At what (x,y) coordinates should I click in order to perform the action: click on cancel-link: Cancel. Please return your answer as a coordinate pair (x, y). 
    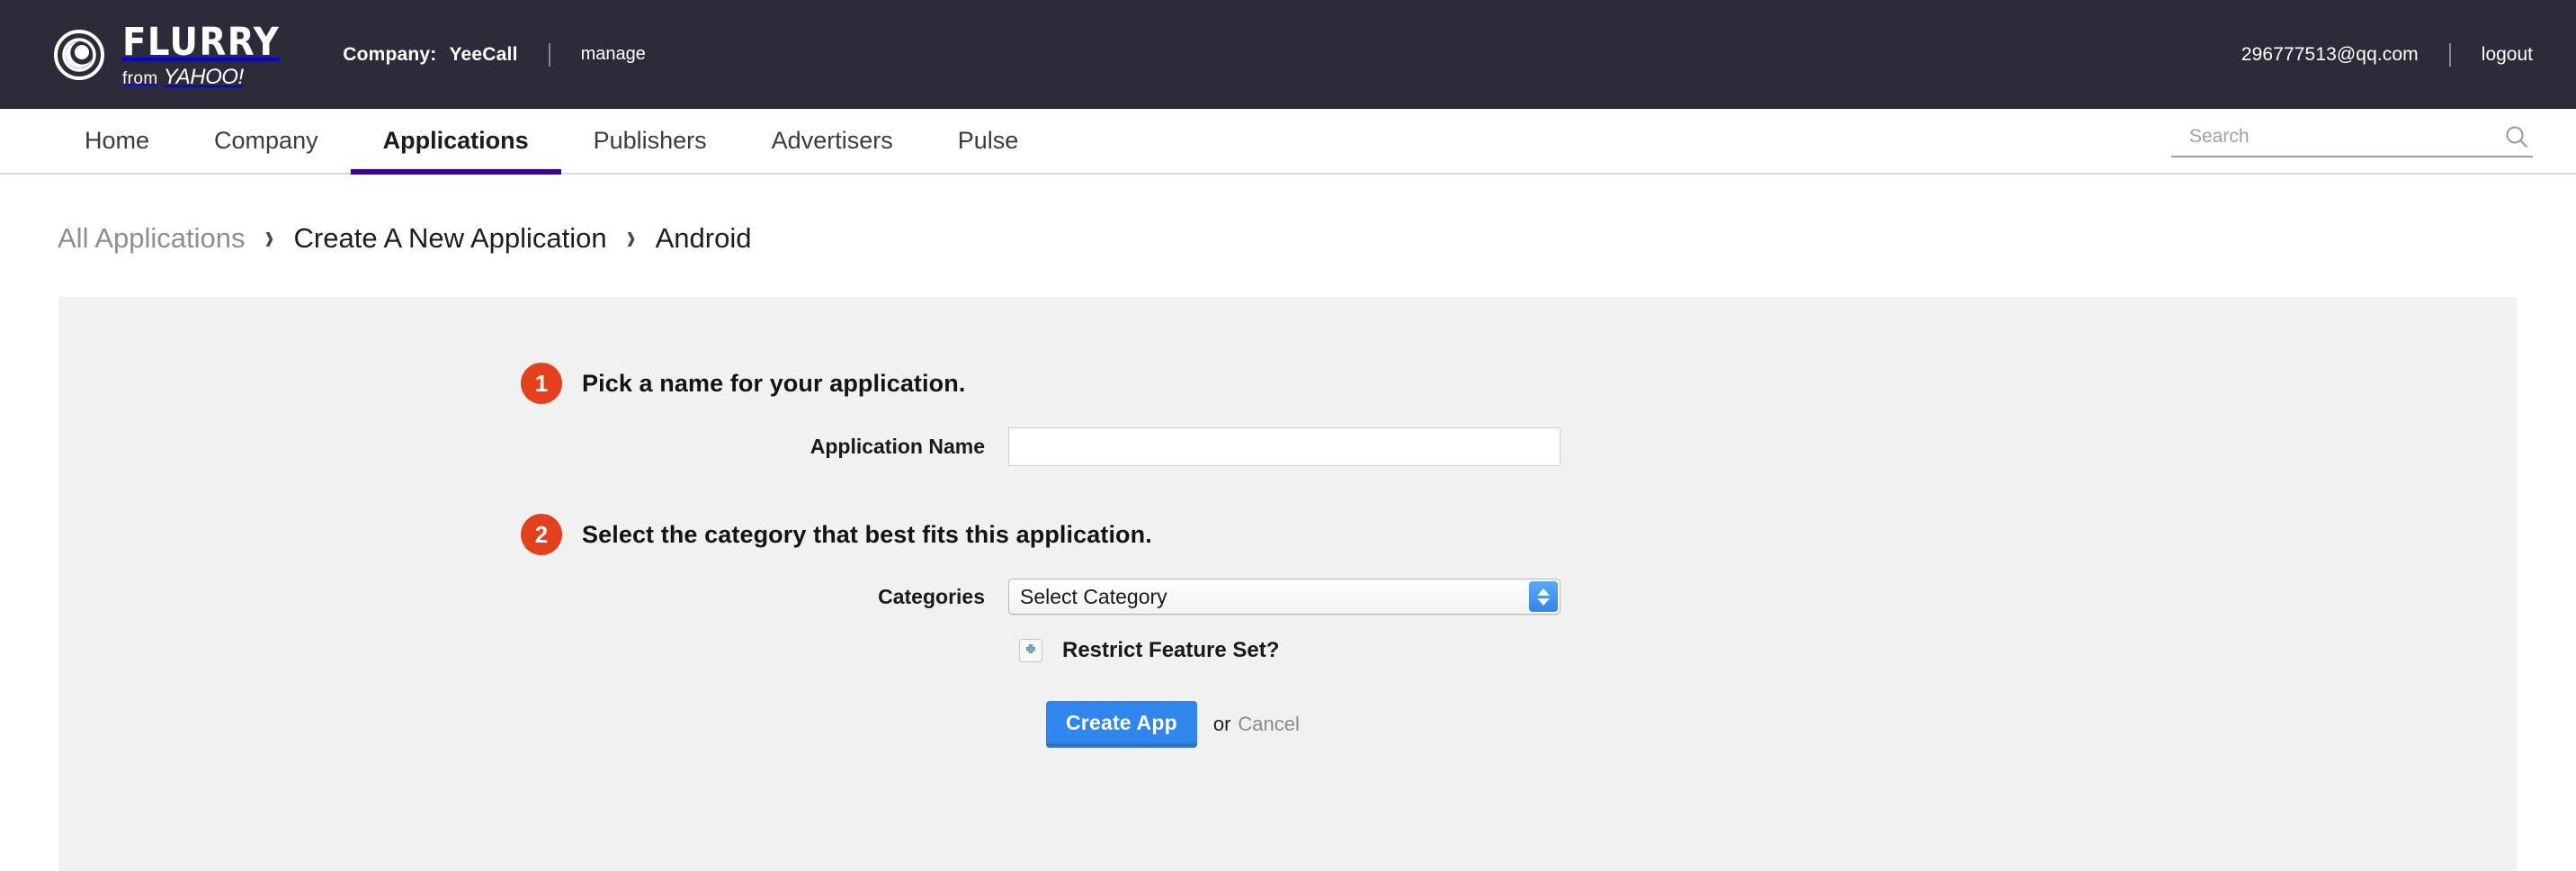
    Looking at the image, I should click on (1268, 724).